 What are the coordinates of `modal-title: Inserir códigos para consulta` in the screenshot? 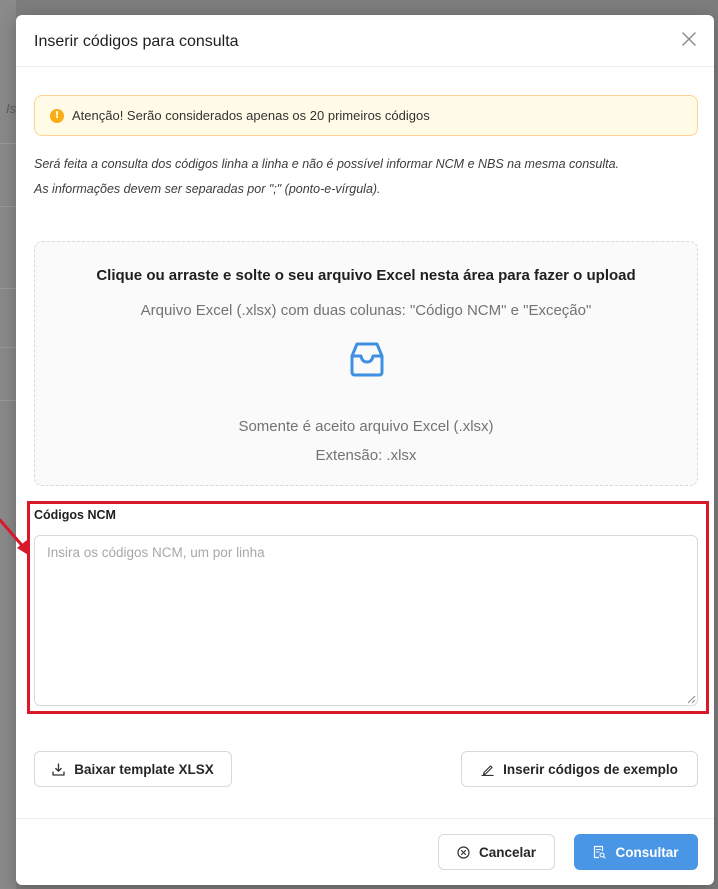 It's located at (136, 41).